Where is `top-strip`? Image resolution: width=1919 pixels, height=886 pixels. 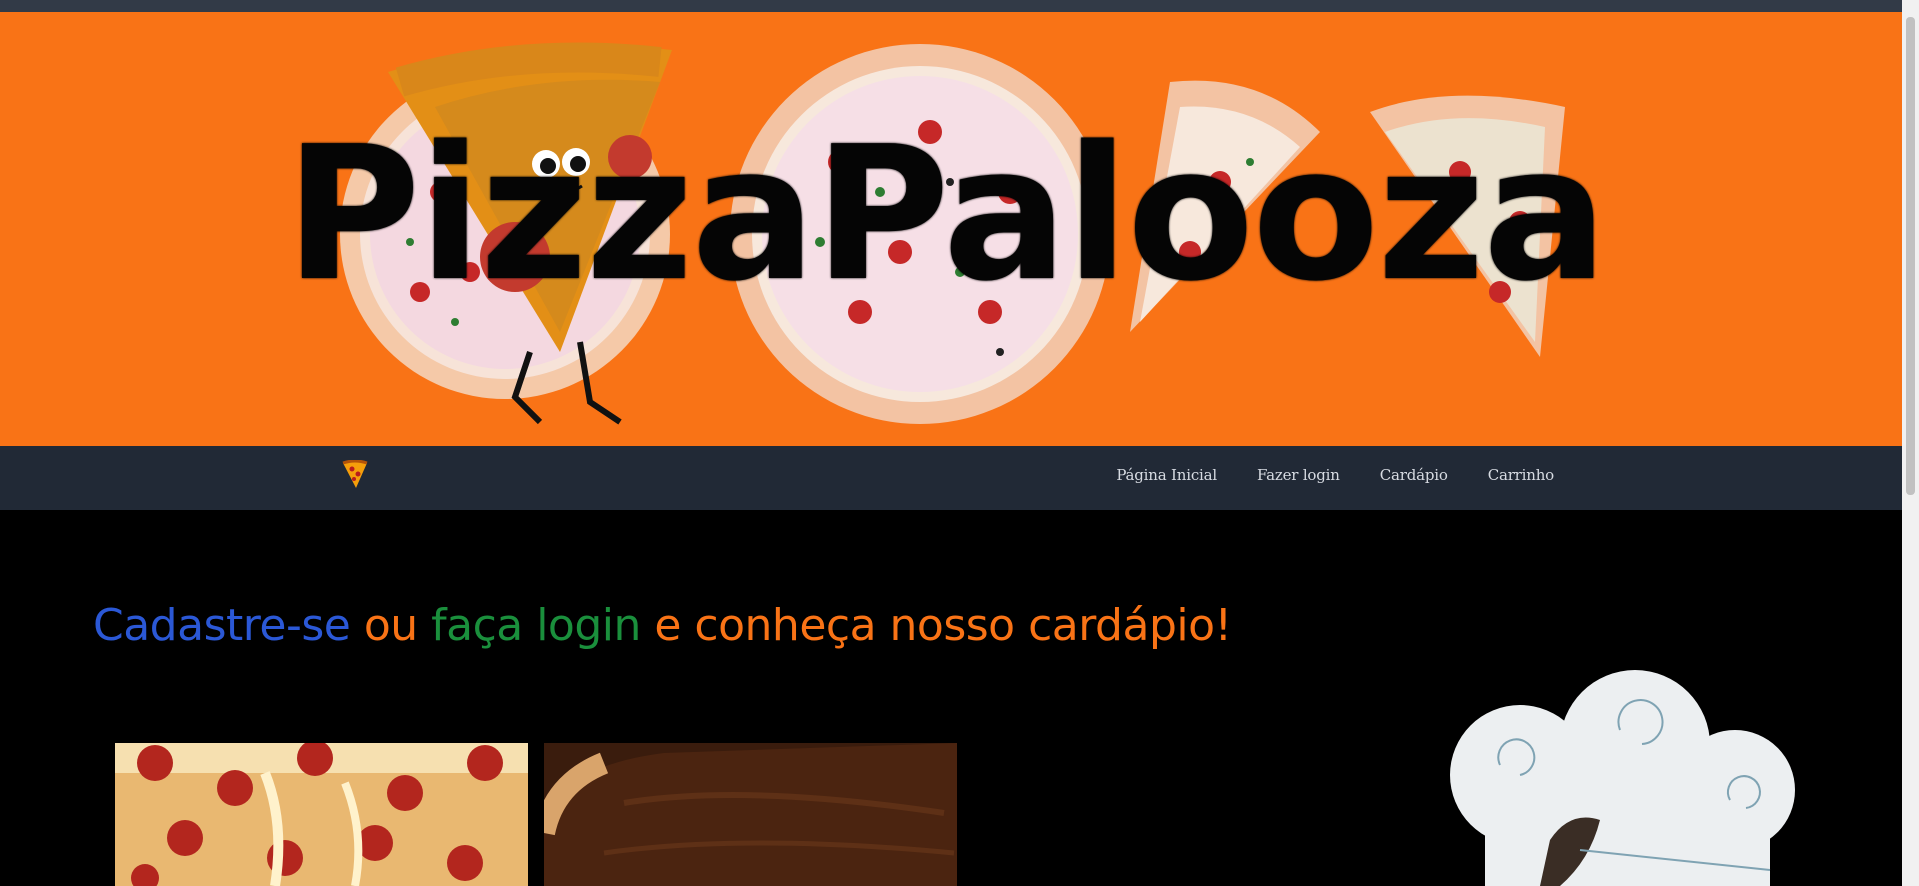 top-strip is located at coordinates (951, 6).